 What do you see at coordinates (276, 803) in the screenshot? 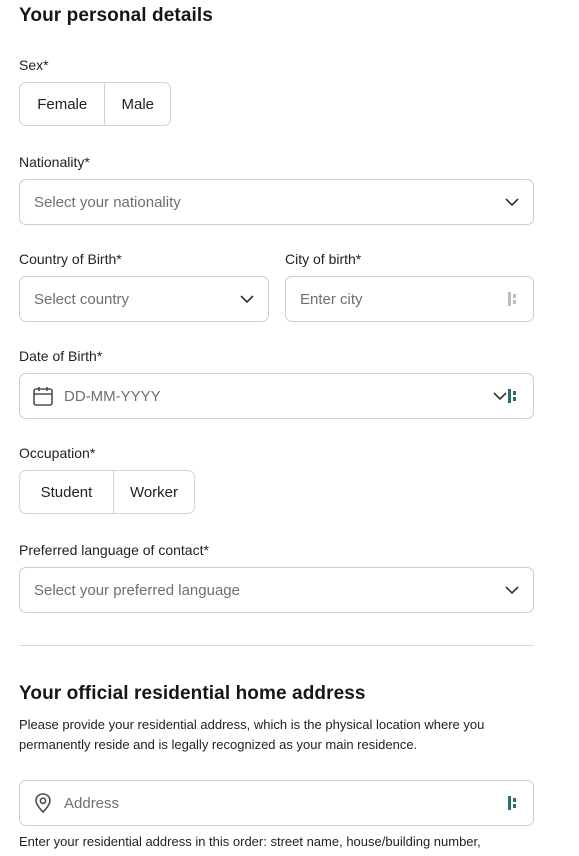
I see `address-input: Address` at bounding box center [276, 803].